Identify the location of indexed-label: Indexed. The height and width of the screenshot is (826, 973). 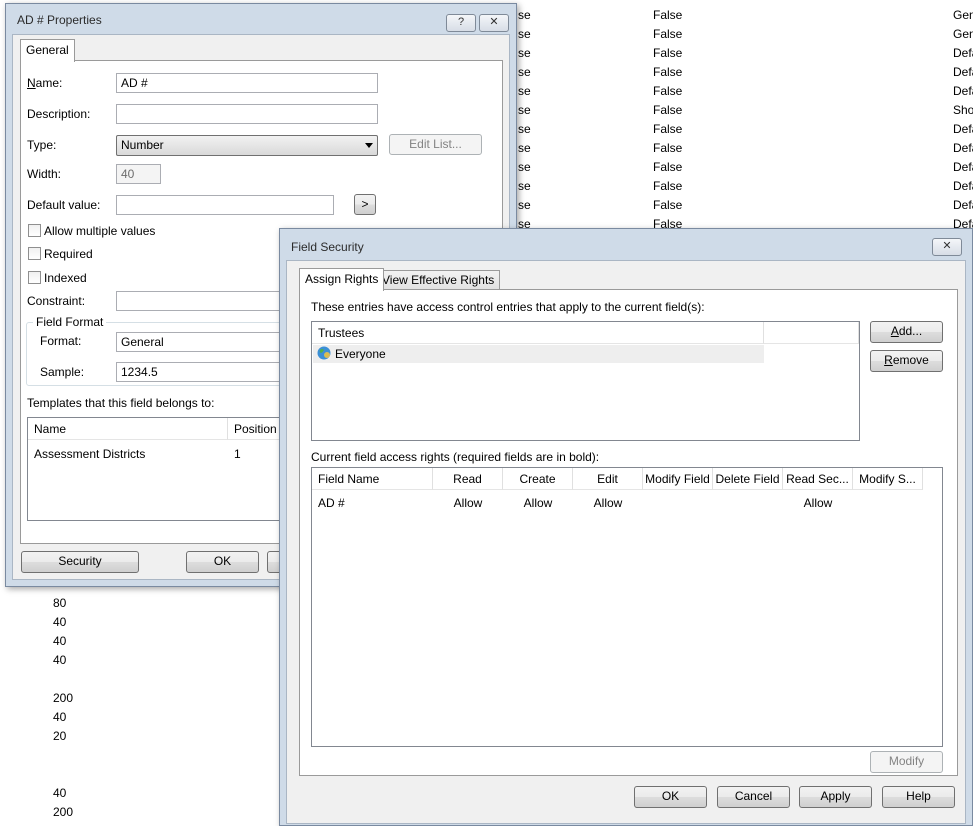
(65, 278).